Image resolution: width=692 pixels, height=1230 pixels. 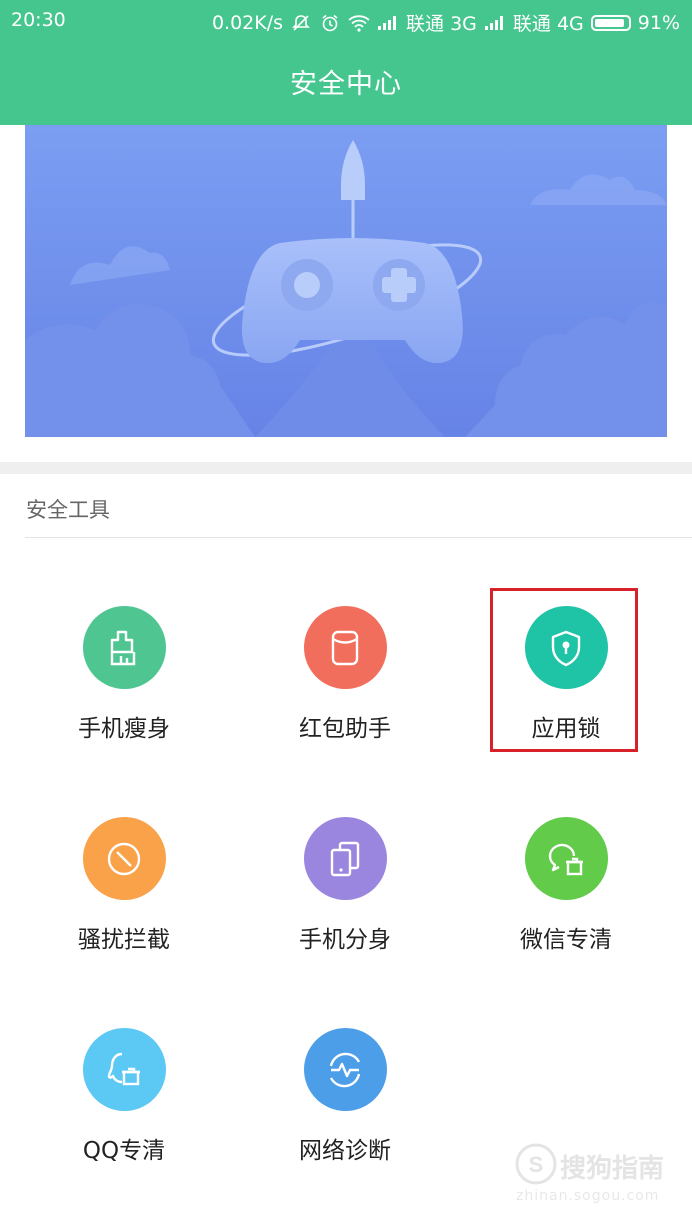 I want to click on tool-red-envelope: 红包助手, so click(x=345, y=674).